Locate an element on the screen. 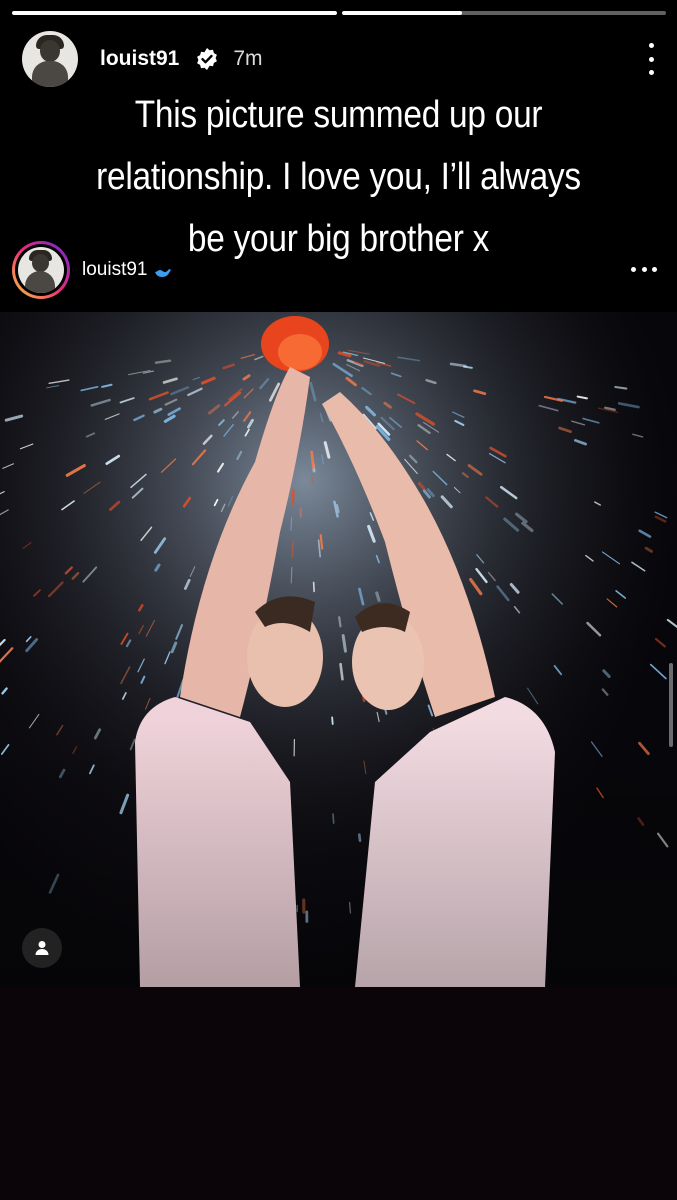 The width and height of the screenshot is (677, 1200). post-avatar is located at coordinates (41, 270).